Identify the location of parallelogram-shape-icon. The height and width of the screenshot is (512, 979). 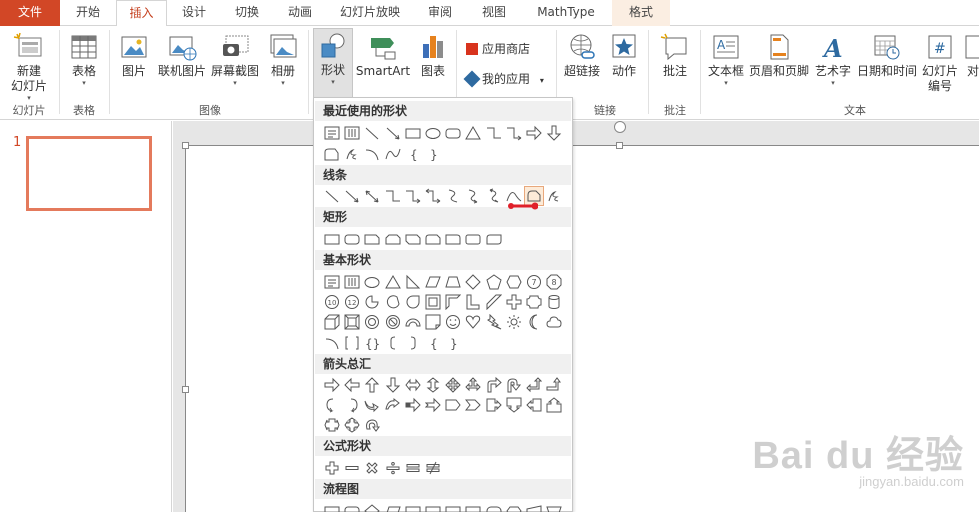
(433, 282).